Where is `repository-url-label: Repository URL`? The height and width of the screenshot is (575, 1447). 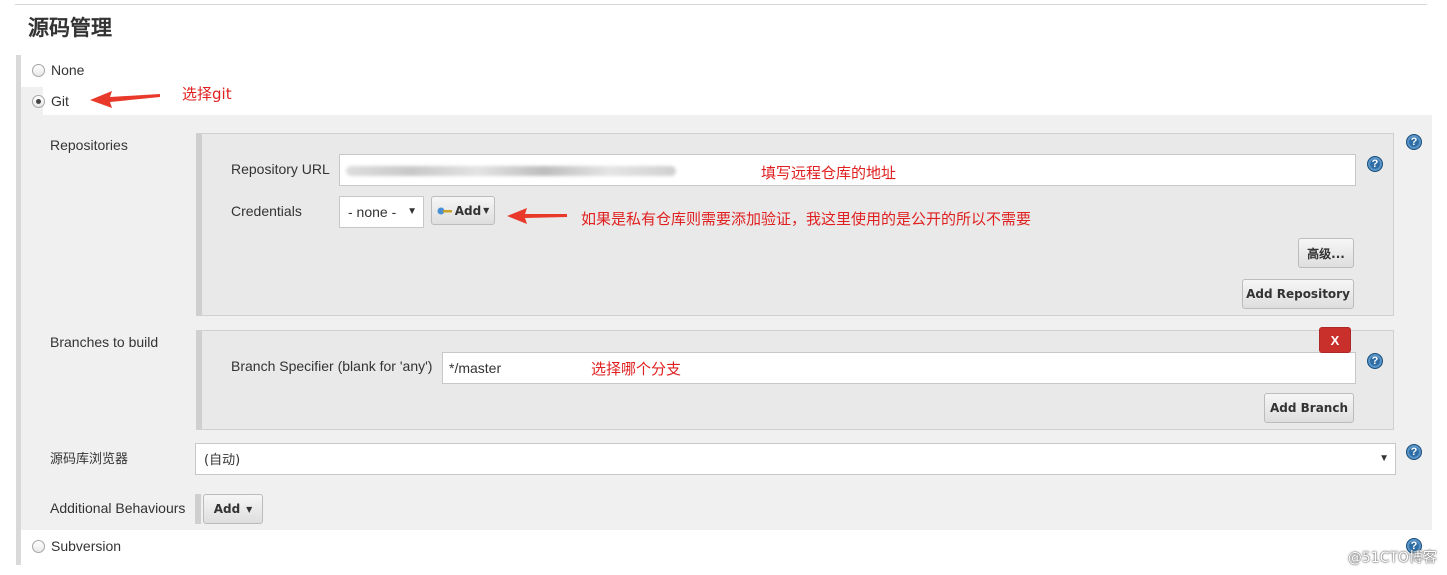 repository-url-label: Repository URL is located at coordinates (280, 169).